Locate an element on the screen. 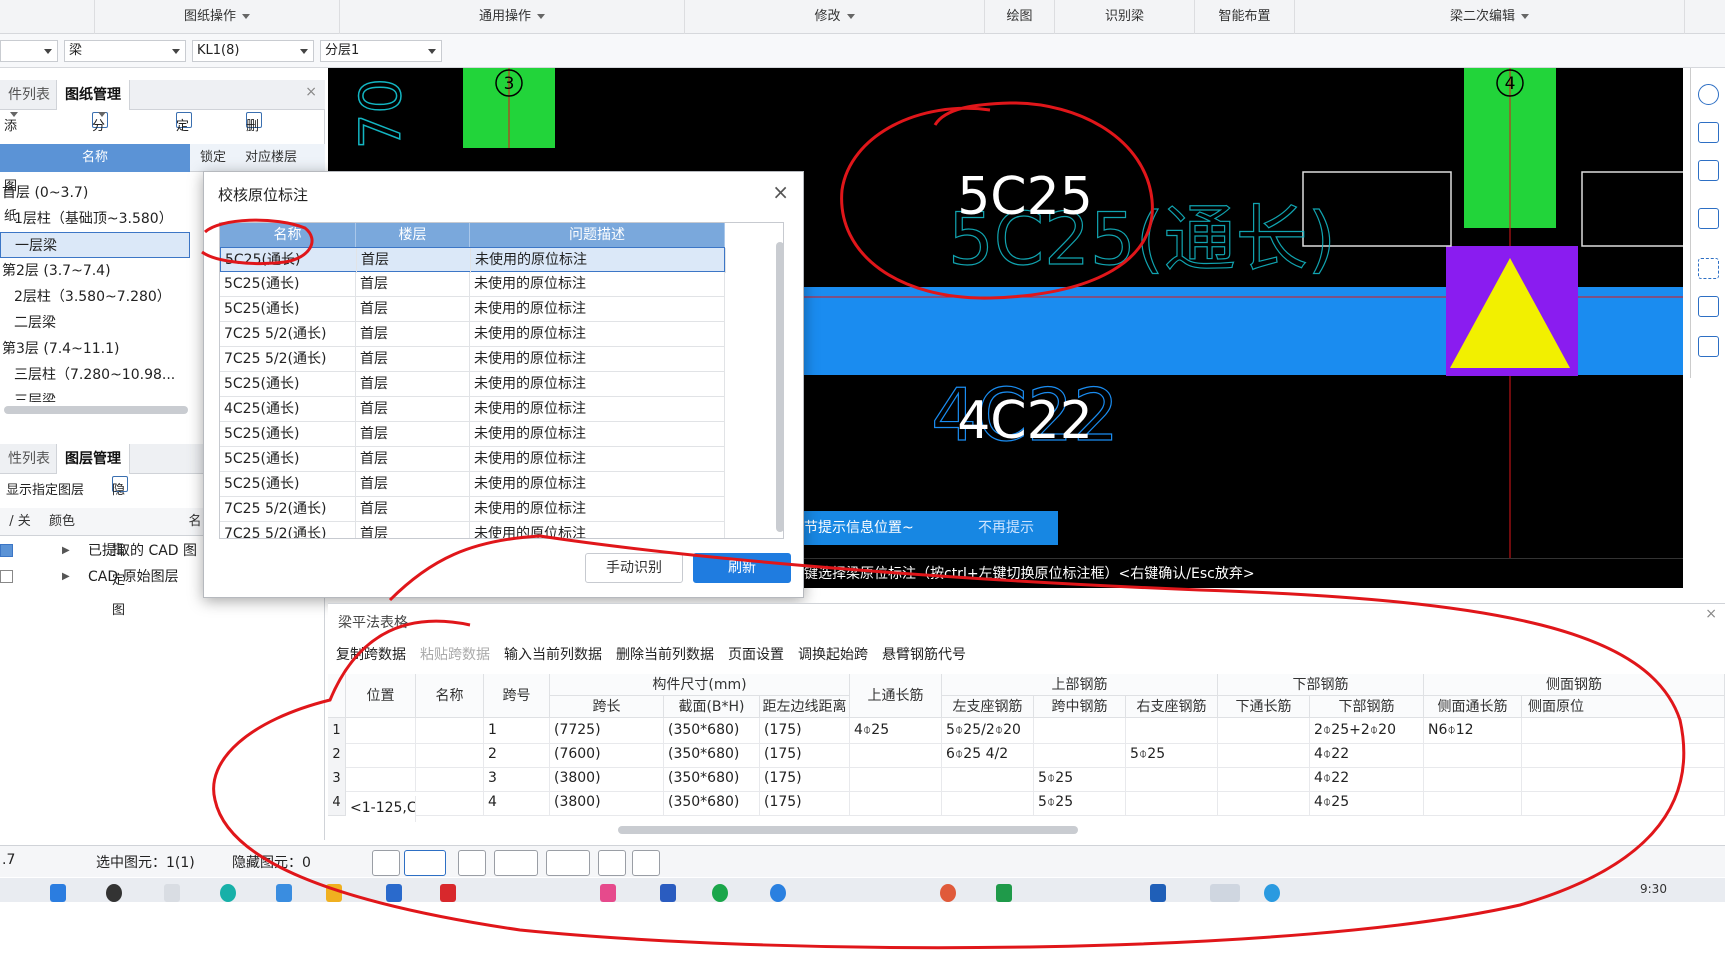  circle-annotation-header is located at coordinates (257, 241).